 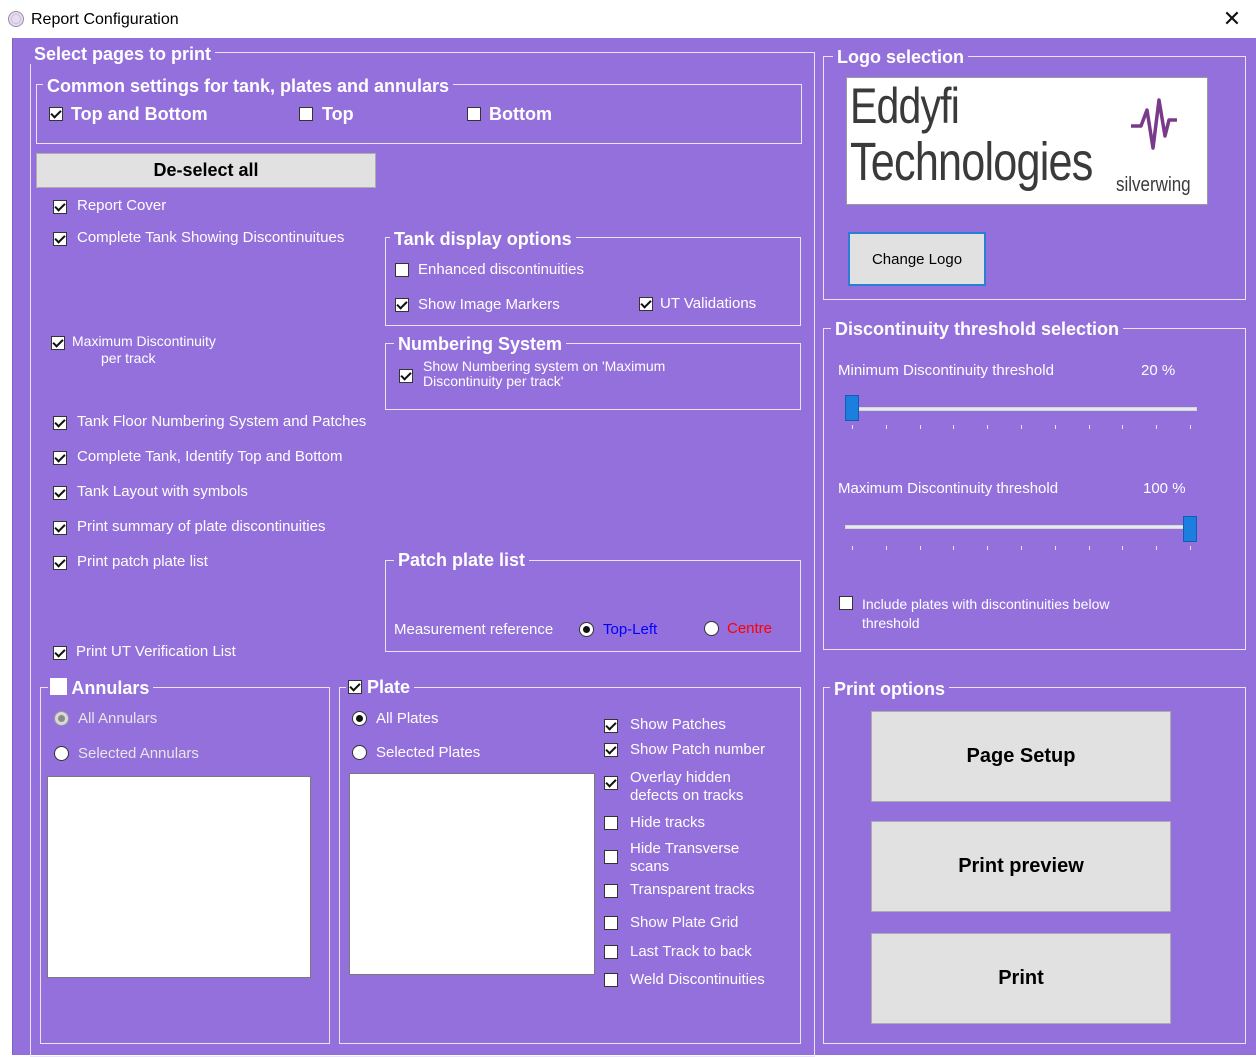 I want to click on max-slider-thumb, so click(x=1190, y=529).